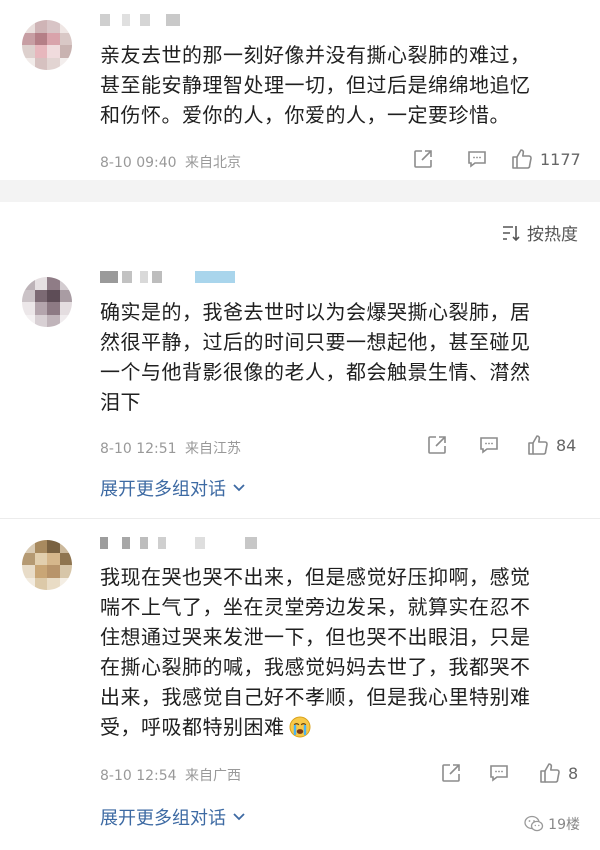 The height and width of the screenshot is (850, 600). I want to click on comment-meta: 8-10 12:51 来自江苏, so click(170, 448).